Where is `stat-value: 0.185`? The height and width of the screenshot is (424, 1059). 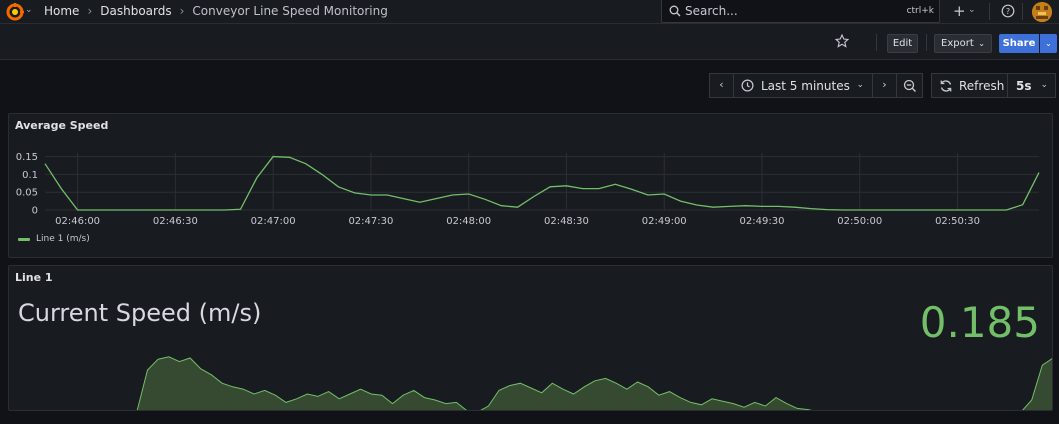 stat-value: 0.185 is located at coordinates (979, 322).